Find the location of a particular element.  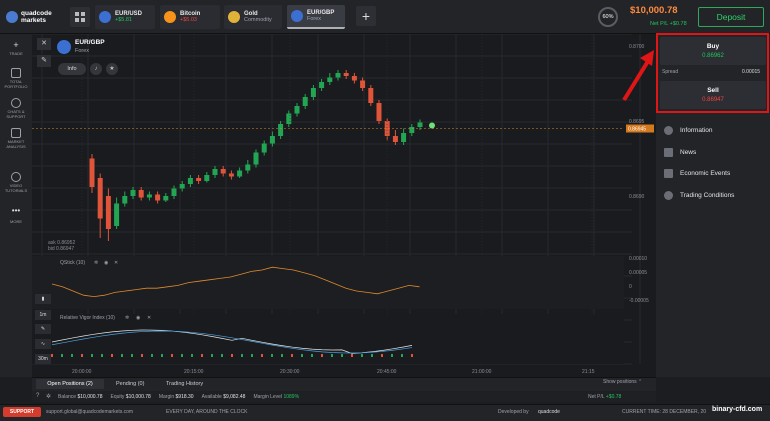

sidebar-item-video: VIDEO TUTORIALS is located at coordinates (16, 182).